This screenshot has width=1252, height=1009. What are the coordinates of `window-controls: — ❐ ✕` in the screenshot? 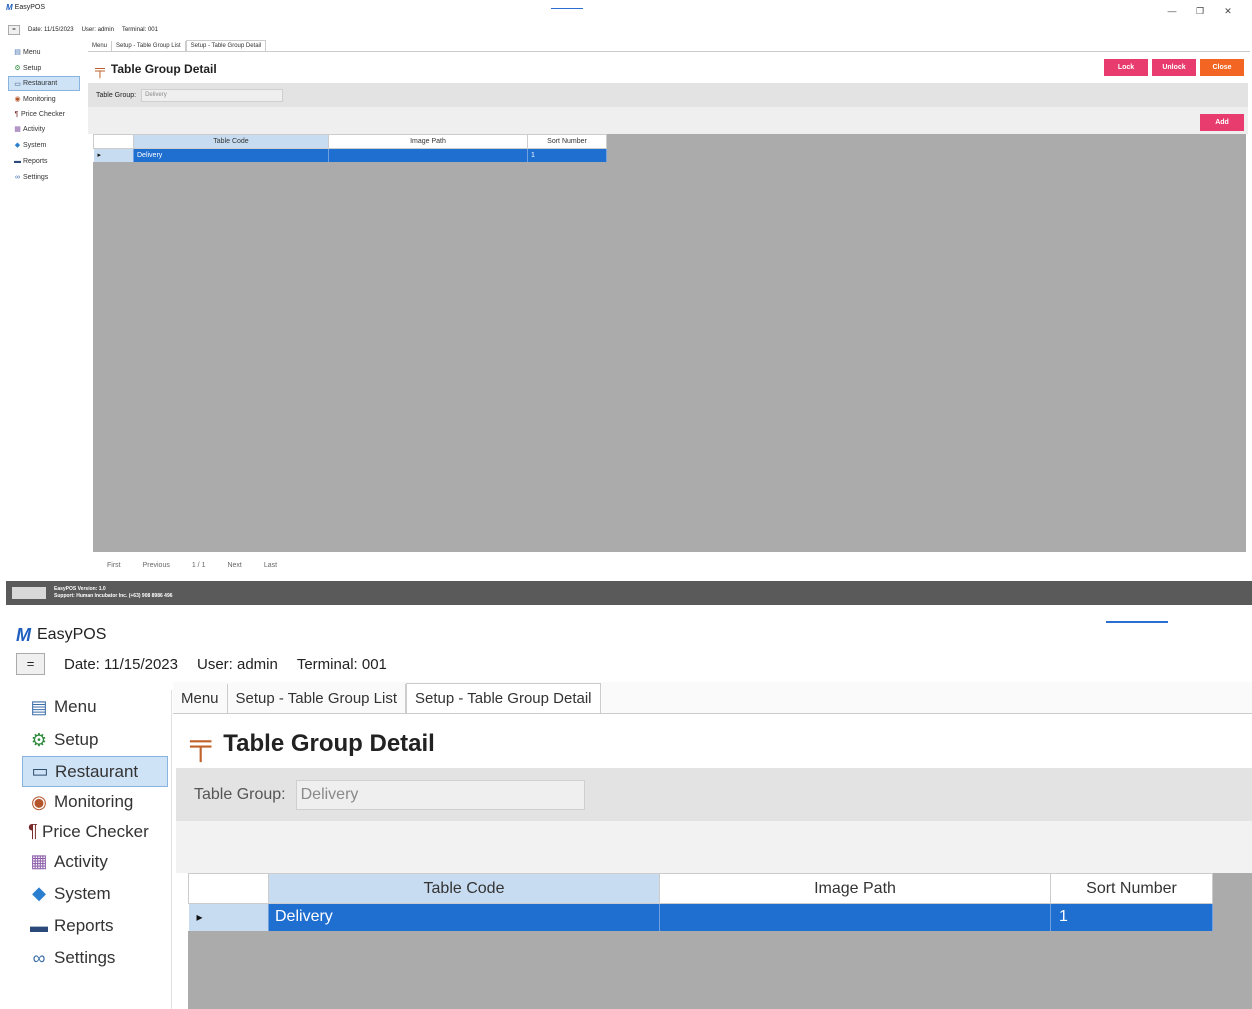 It's located at (1200, 11).